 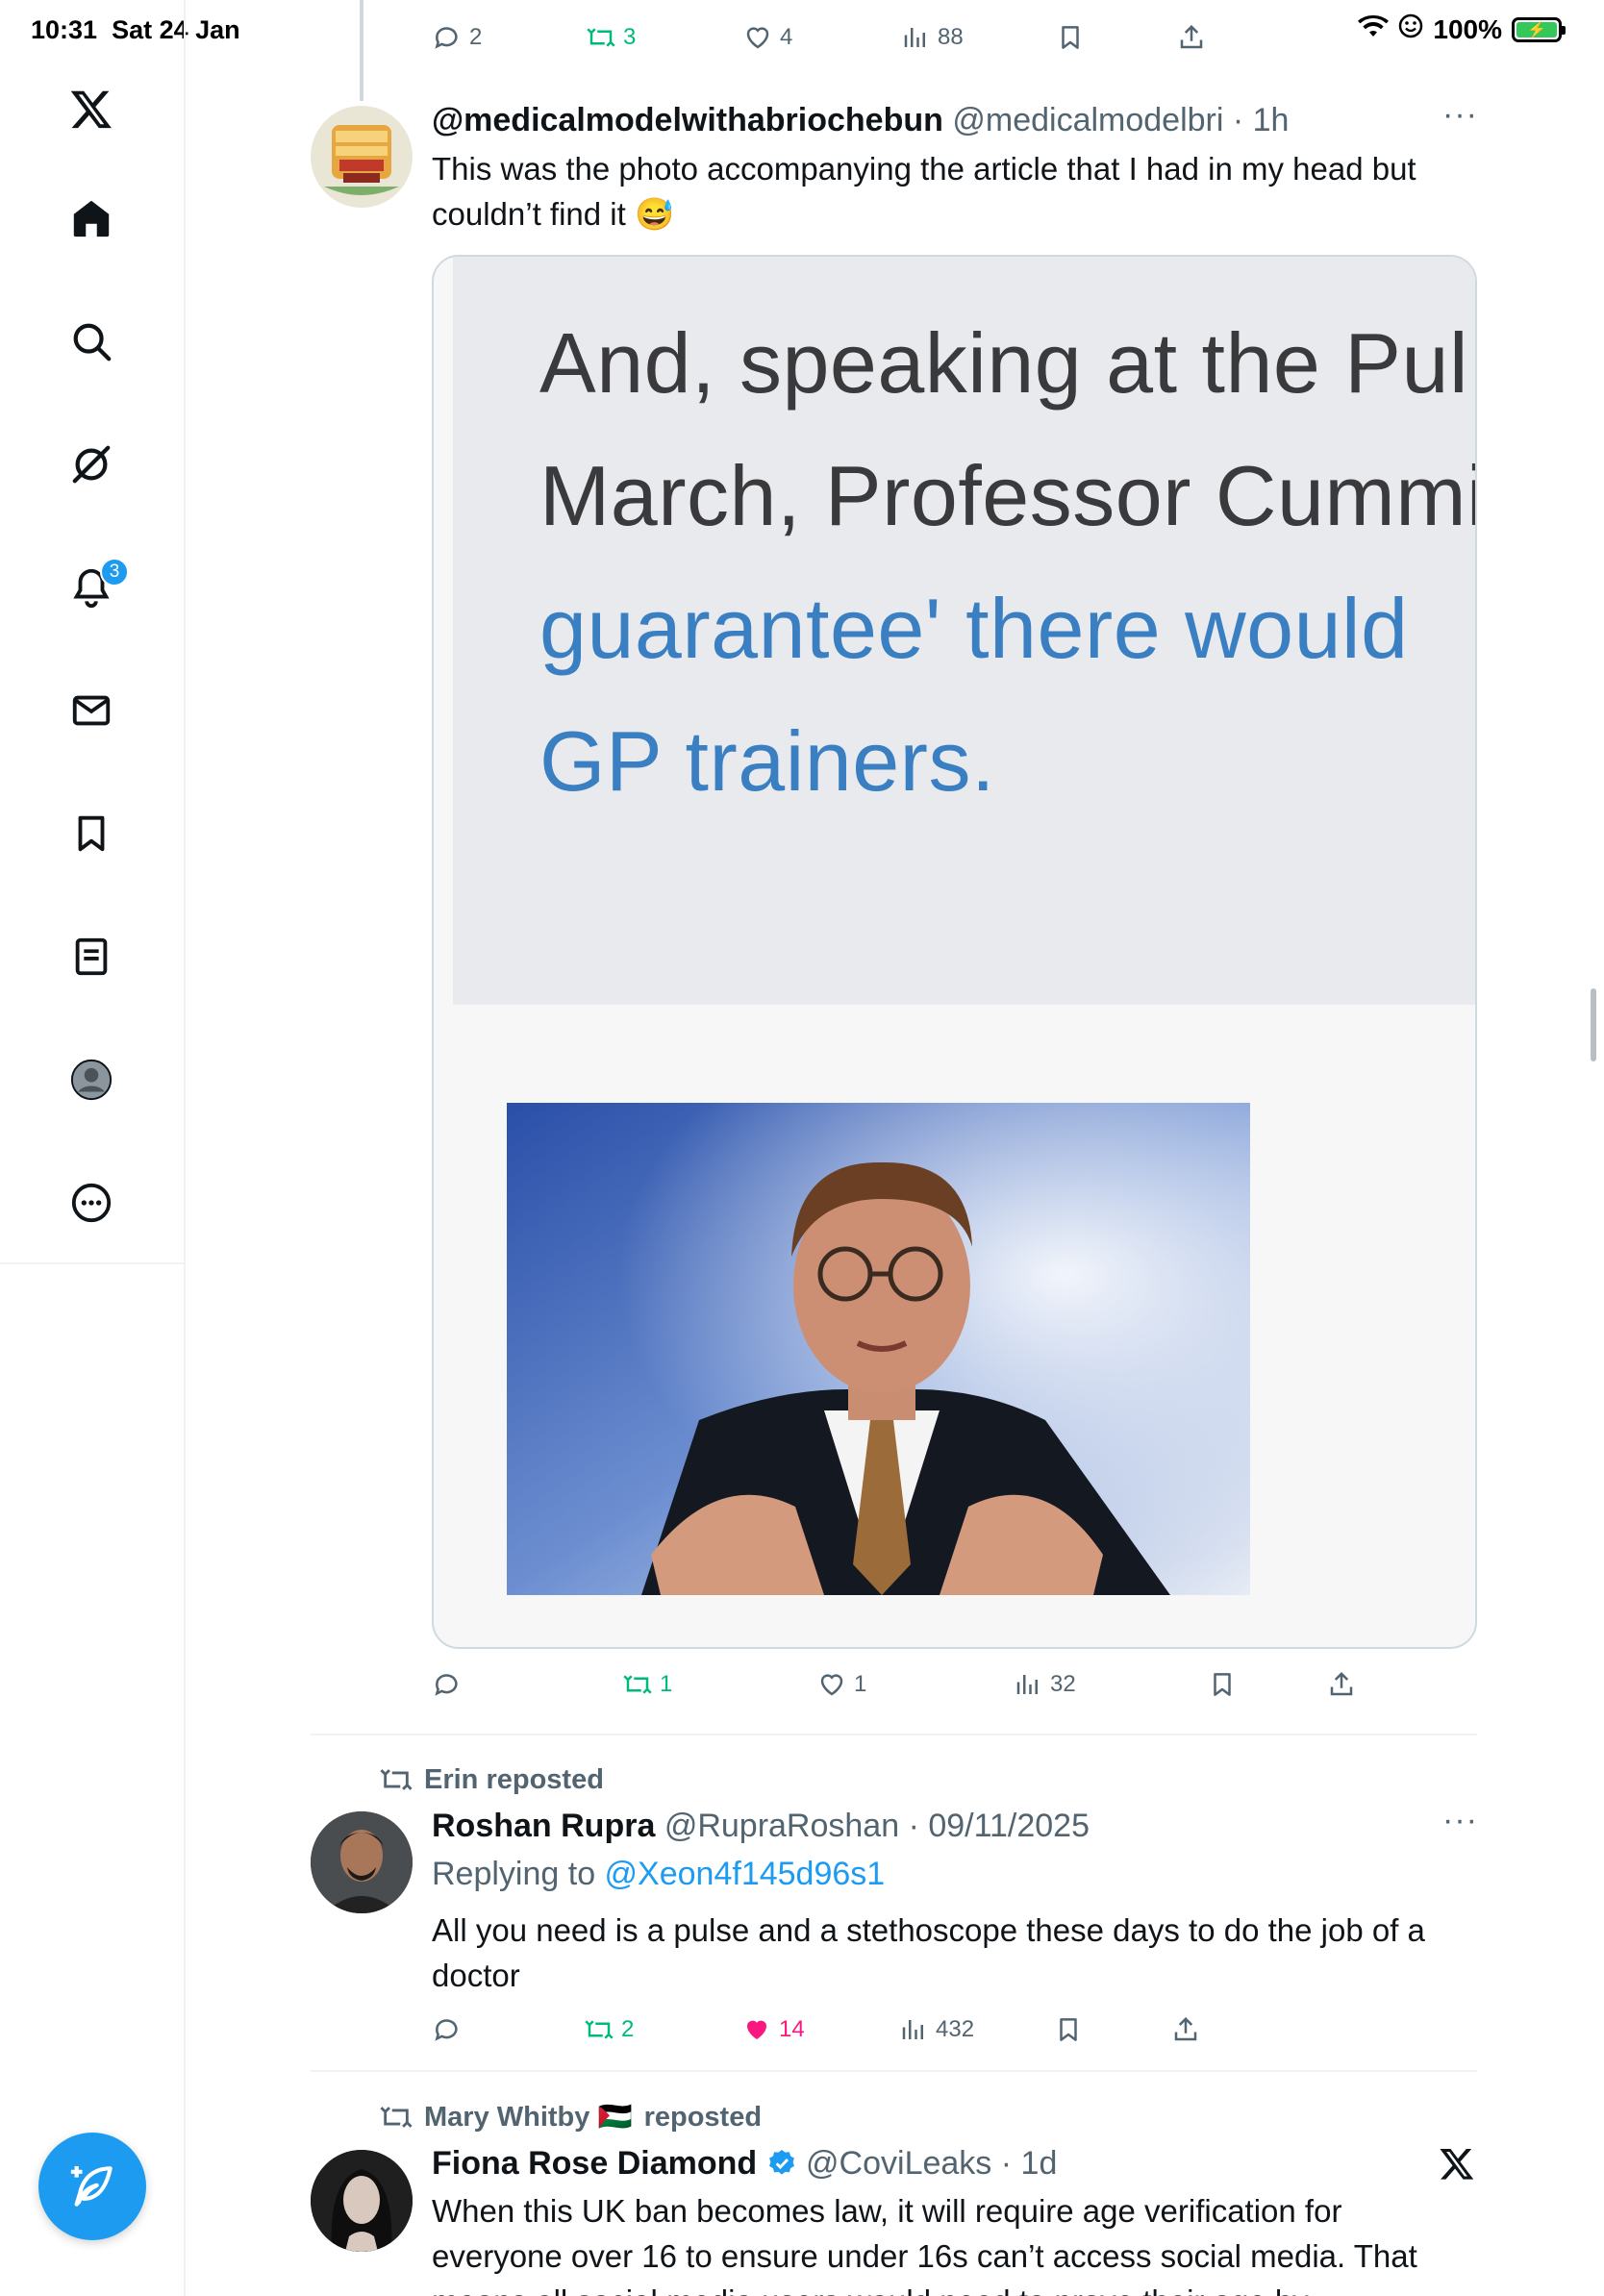 I want to click on scroll-indicator, so click(x=1593, y=1024).